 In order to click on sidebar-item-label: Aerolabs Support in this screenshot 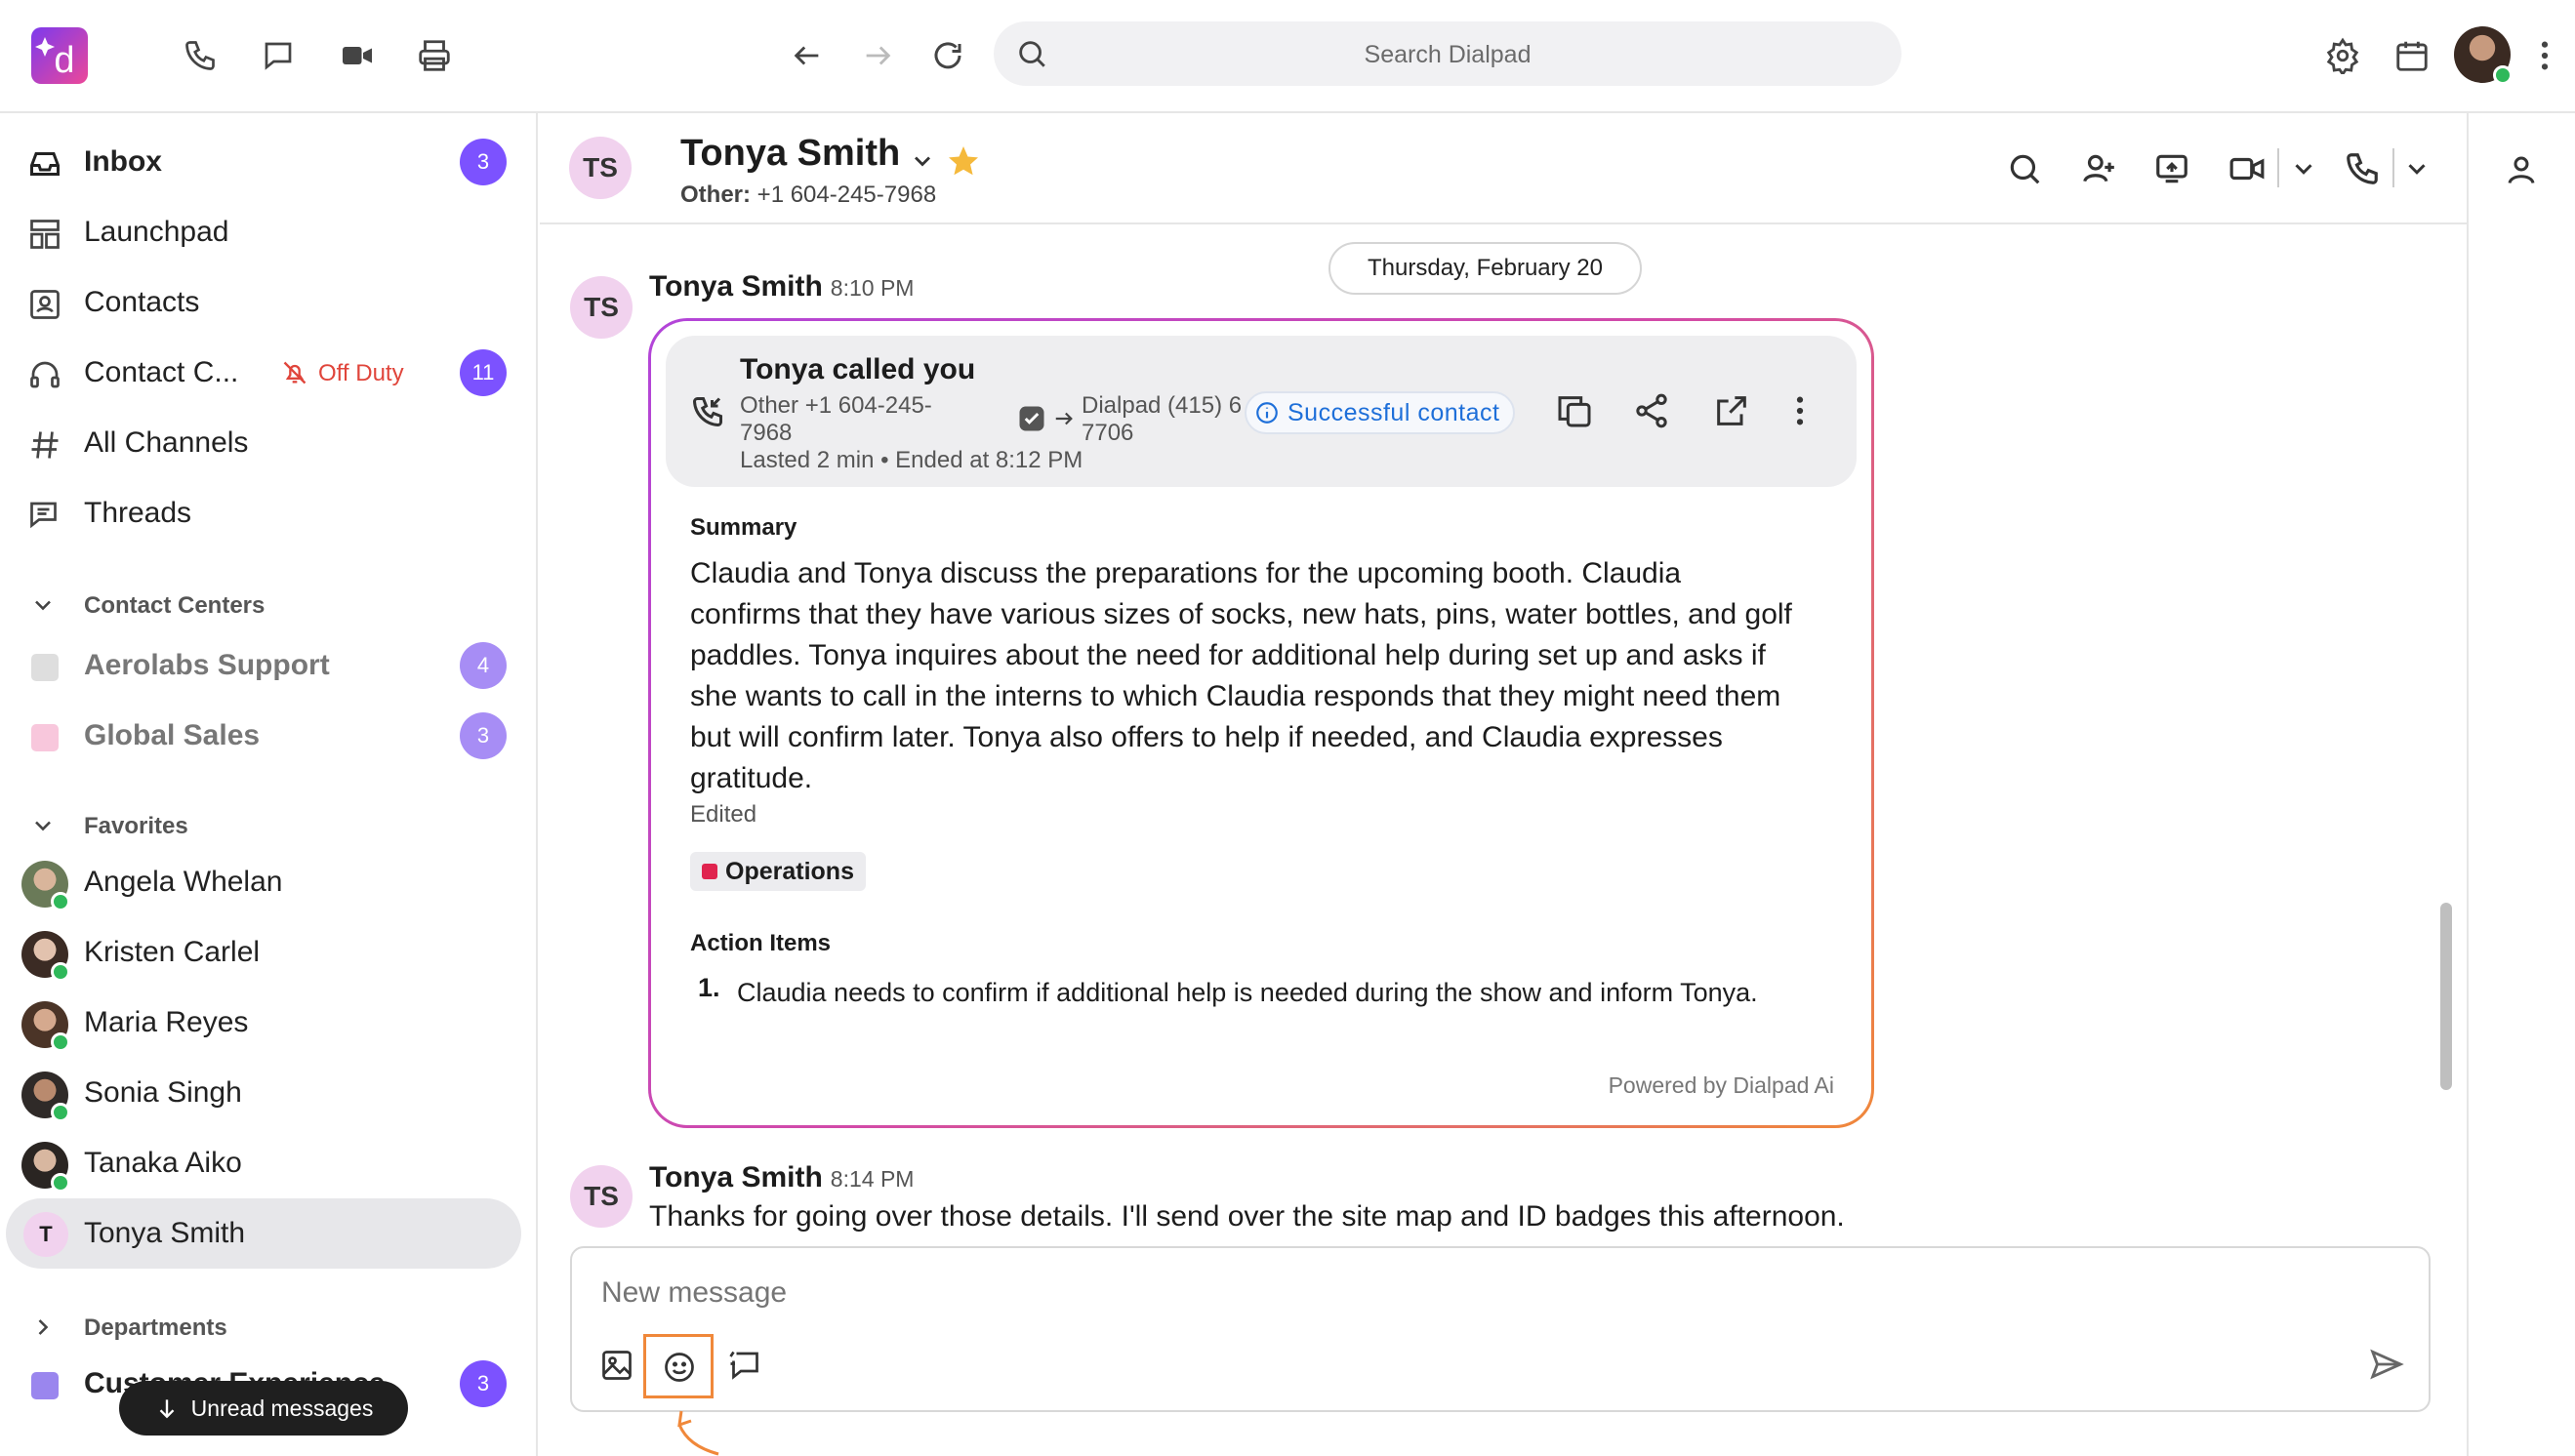, I will do `click(207, 665)`.